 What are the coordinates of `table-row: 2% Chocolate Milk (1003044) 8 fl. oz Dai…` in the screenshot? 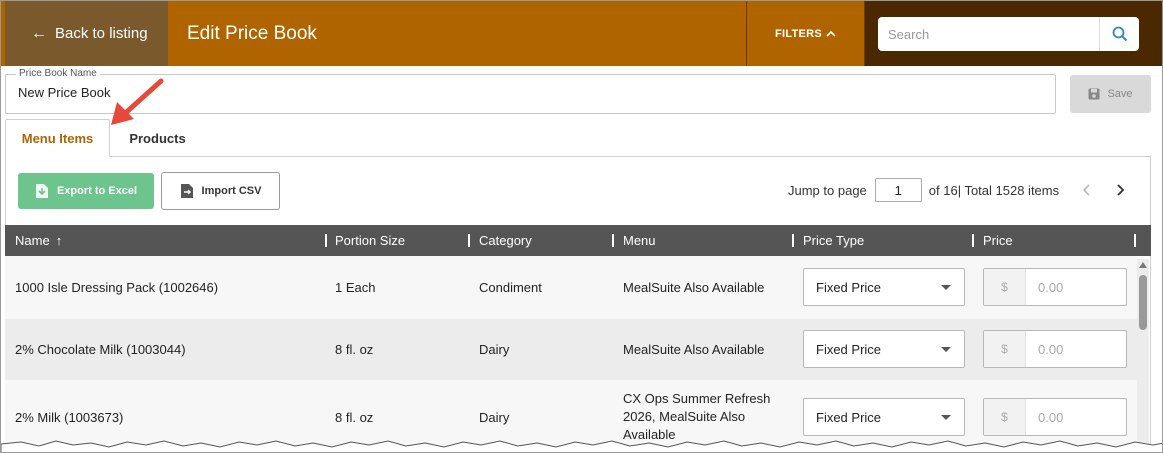 It's located at (571, 349).